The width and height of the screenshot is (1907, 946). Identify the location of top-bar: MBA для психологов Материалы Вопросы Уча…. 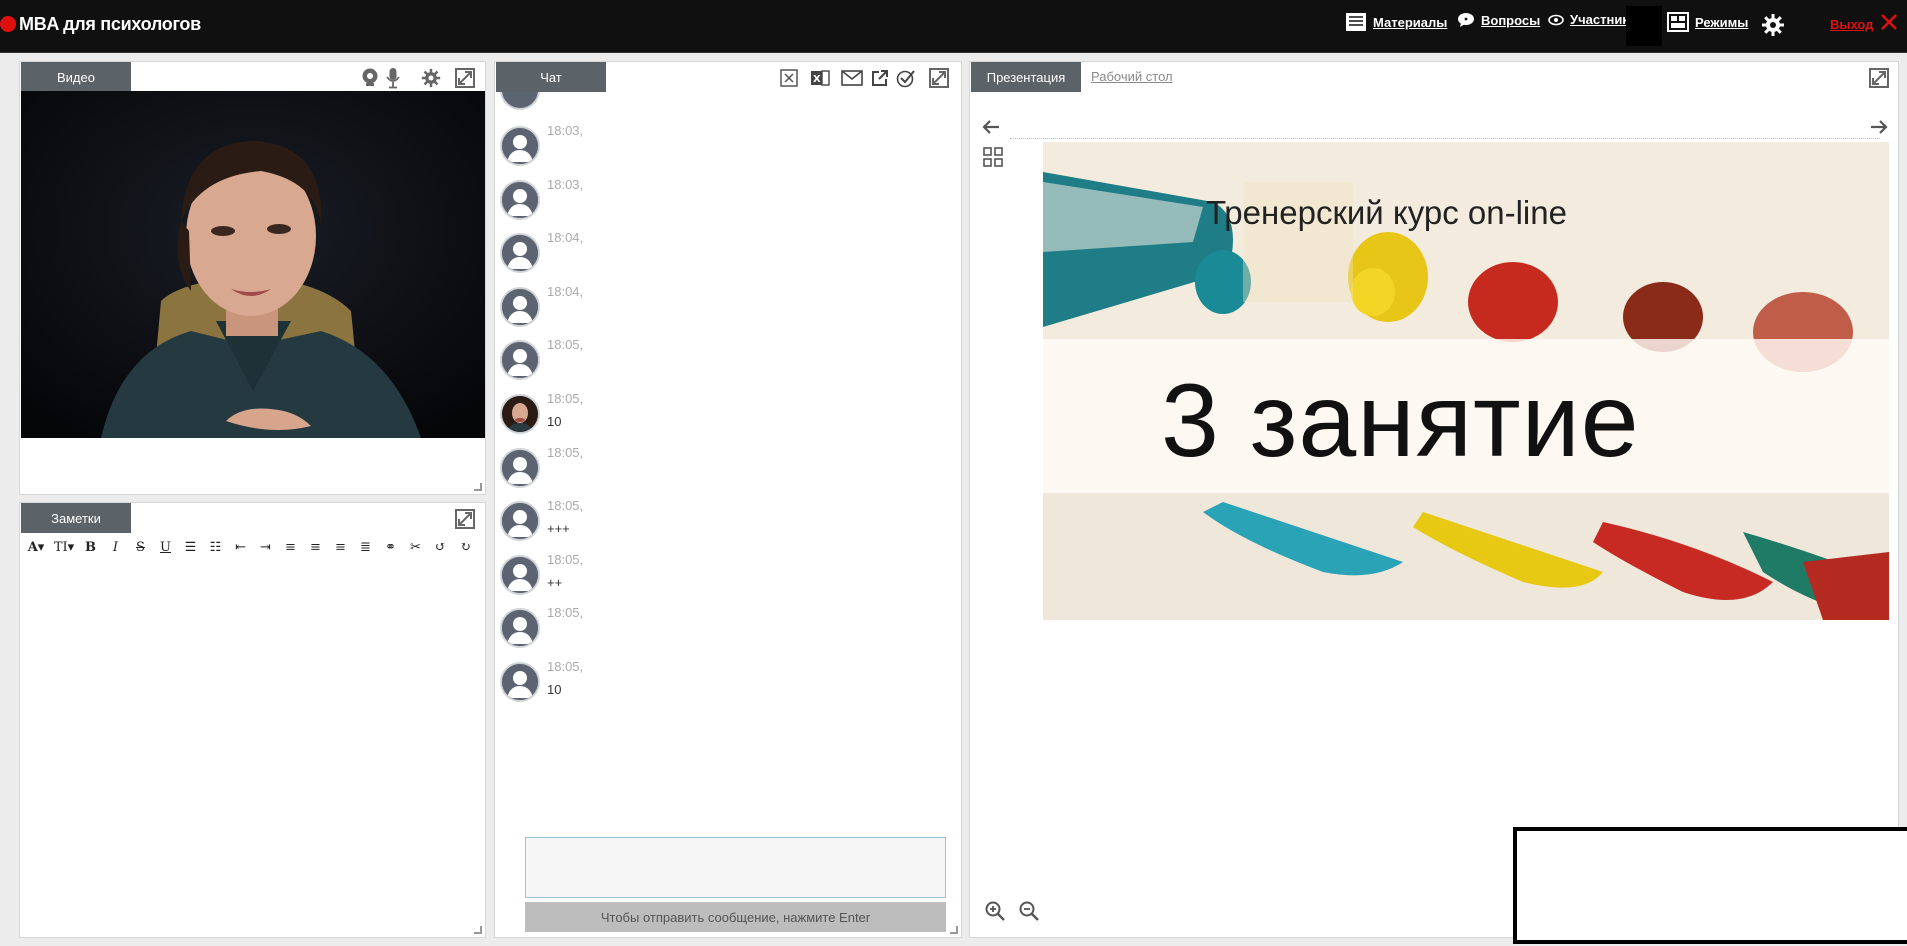
(953, 26).